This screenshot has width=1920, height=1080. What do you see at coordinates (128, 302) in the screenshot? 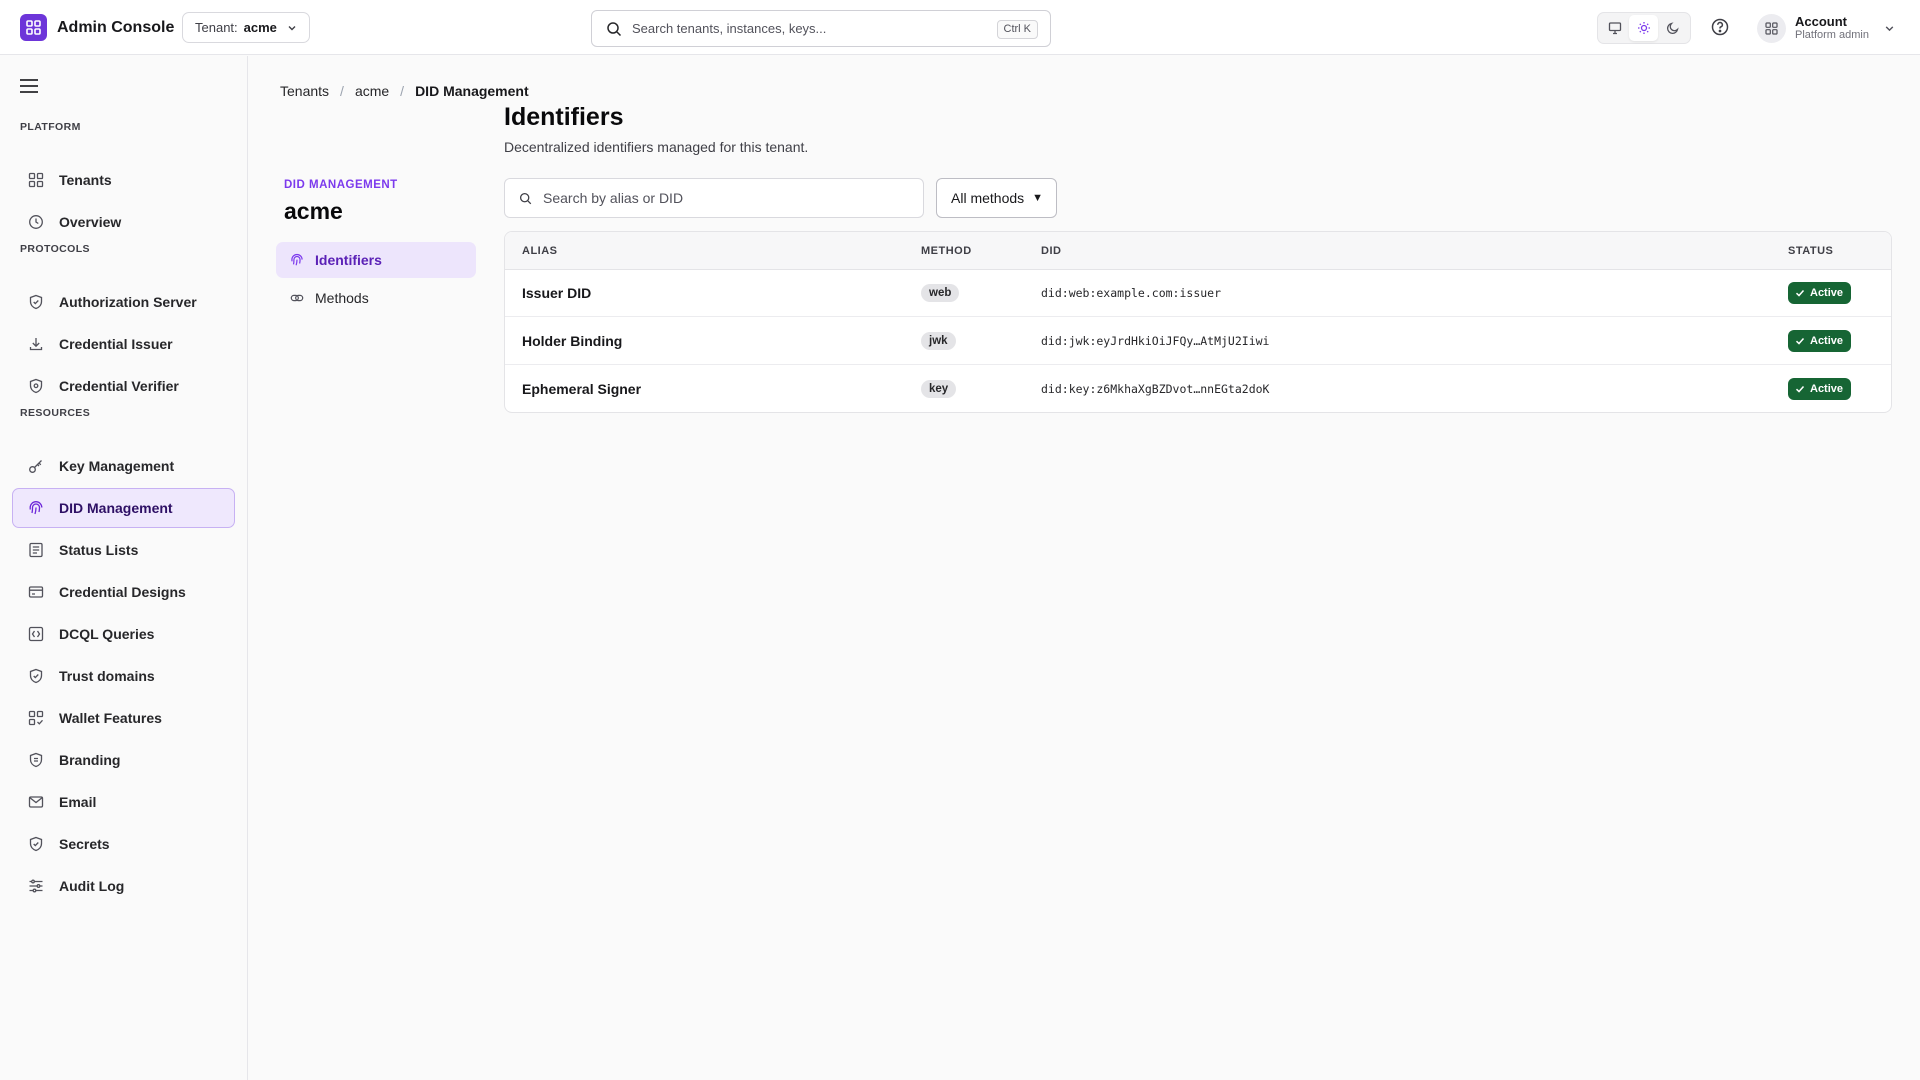
I see `sidebar-item-label: Authorization Server` at bounding box center [128, 302].